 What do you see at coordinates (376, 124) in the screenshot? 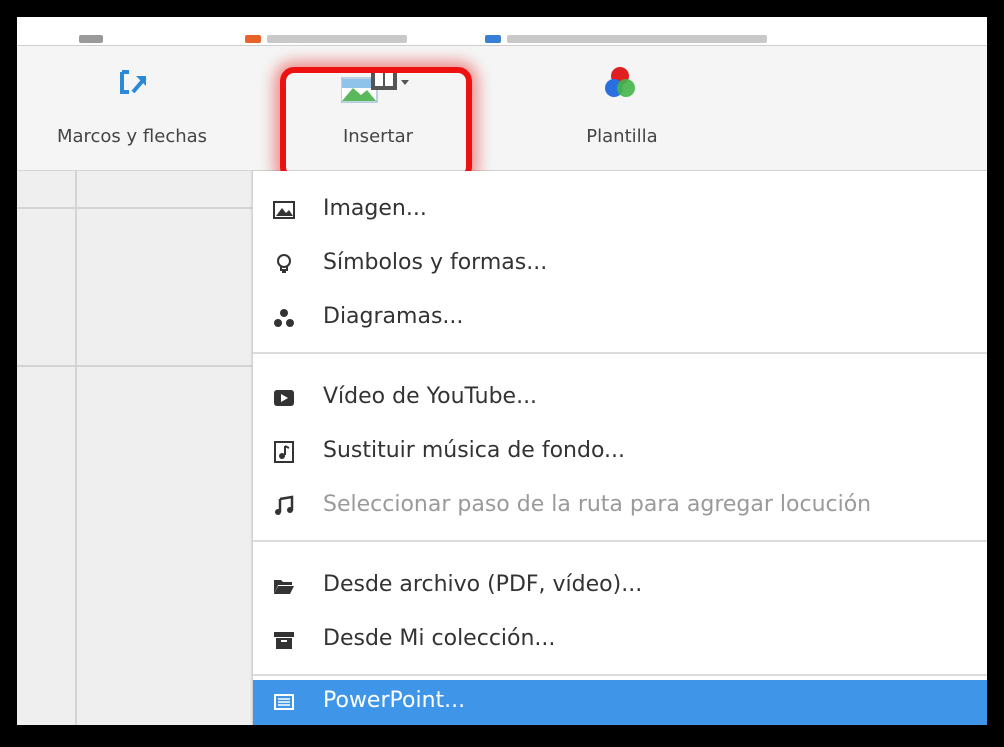
I see `insertar-highlight-box` at bounding box center [376, 124].